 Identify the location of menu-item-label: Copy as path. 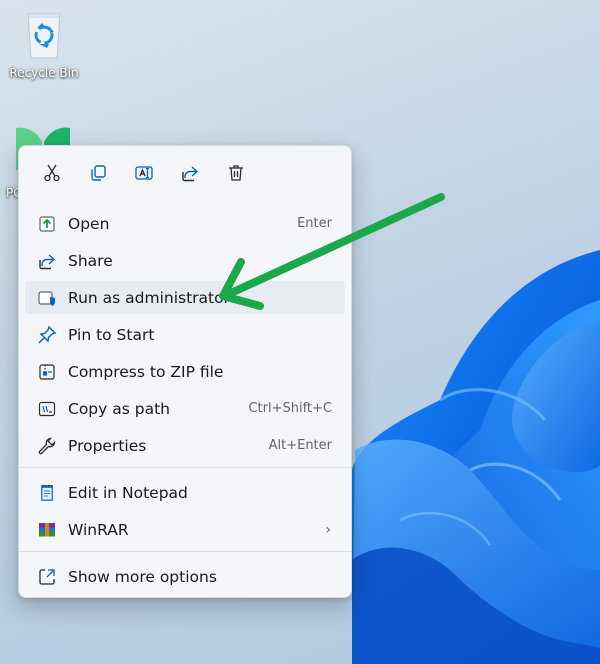
(119, 408).